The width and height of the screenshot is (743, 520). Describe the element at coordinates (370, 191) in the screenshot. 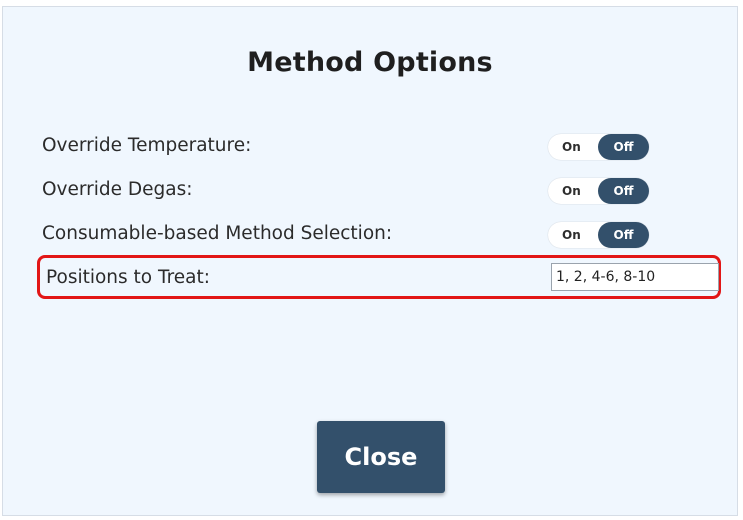

I see `override-degas-row: Override Degas: On Off` at that location.